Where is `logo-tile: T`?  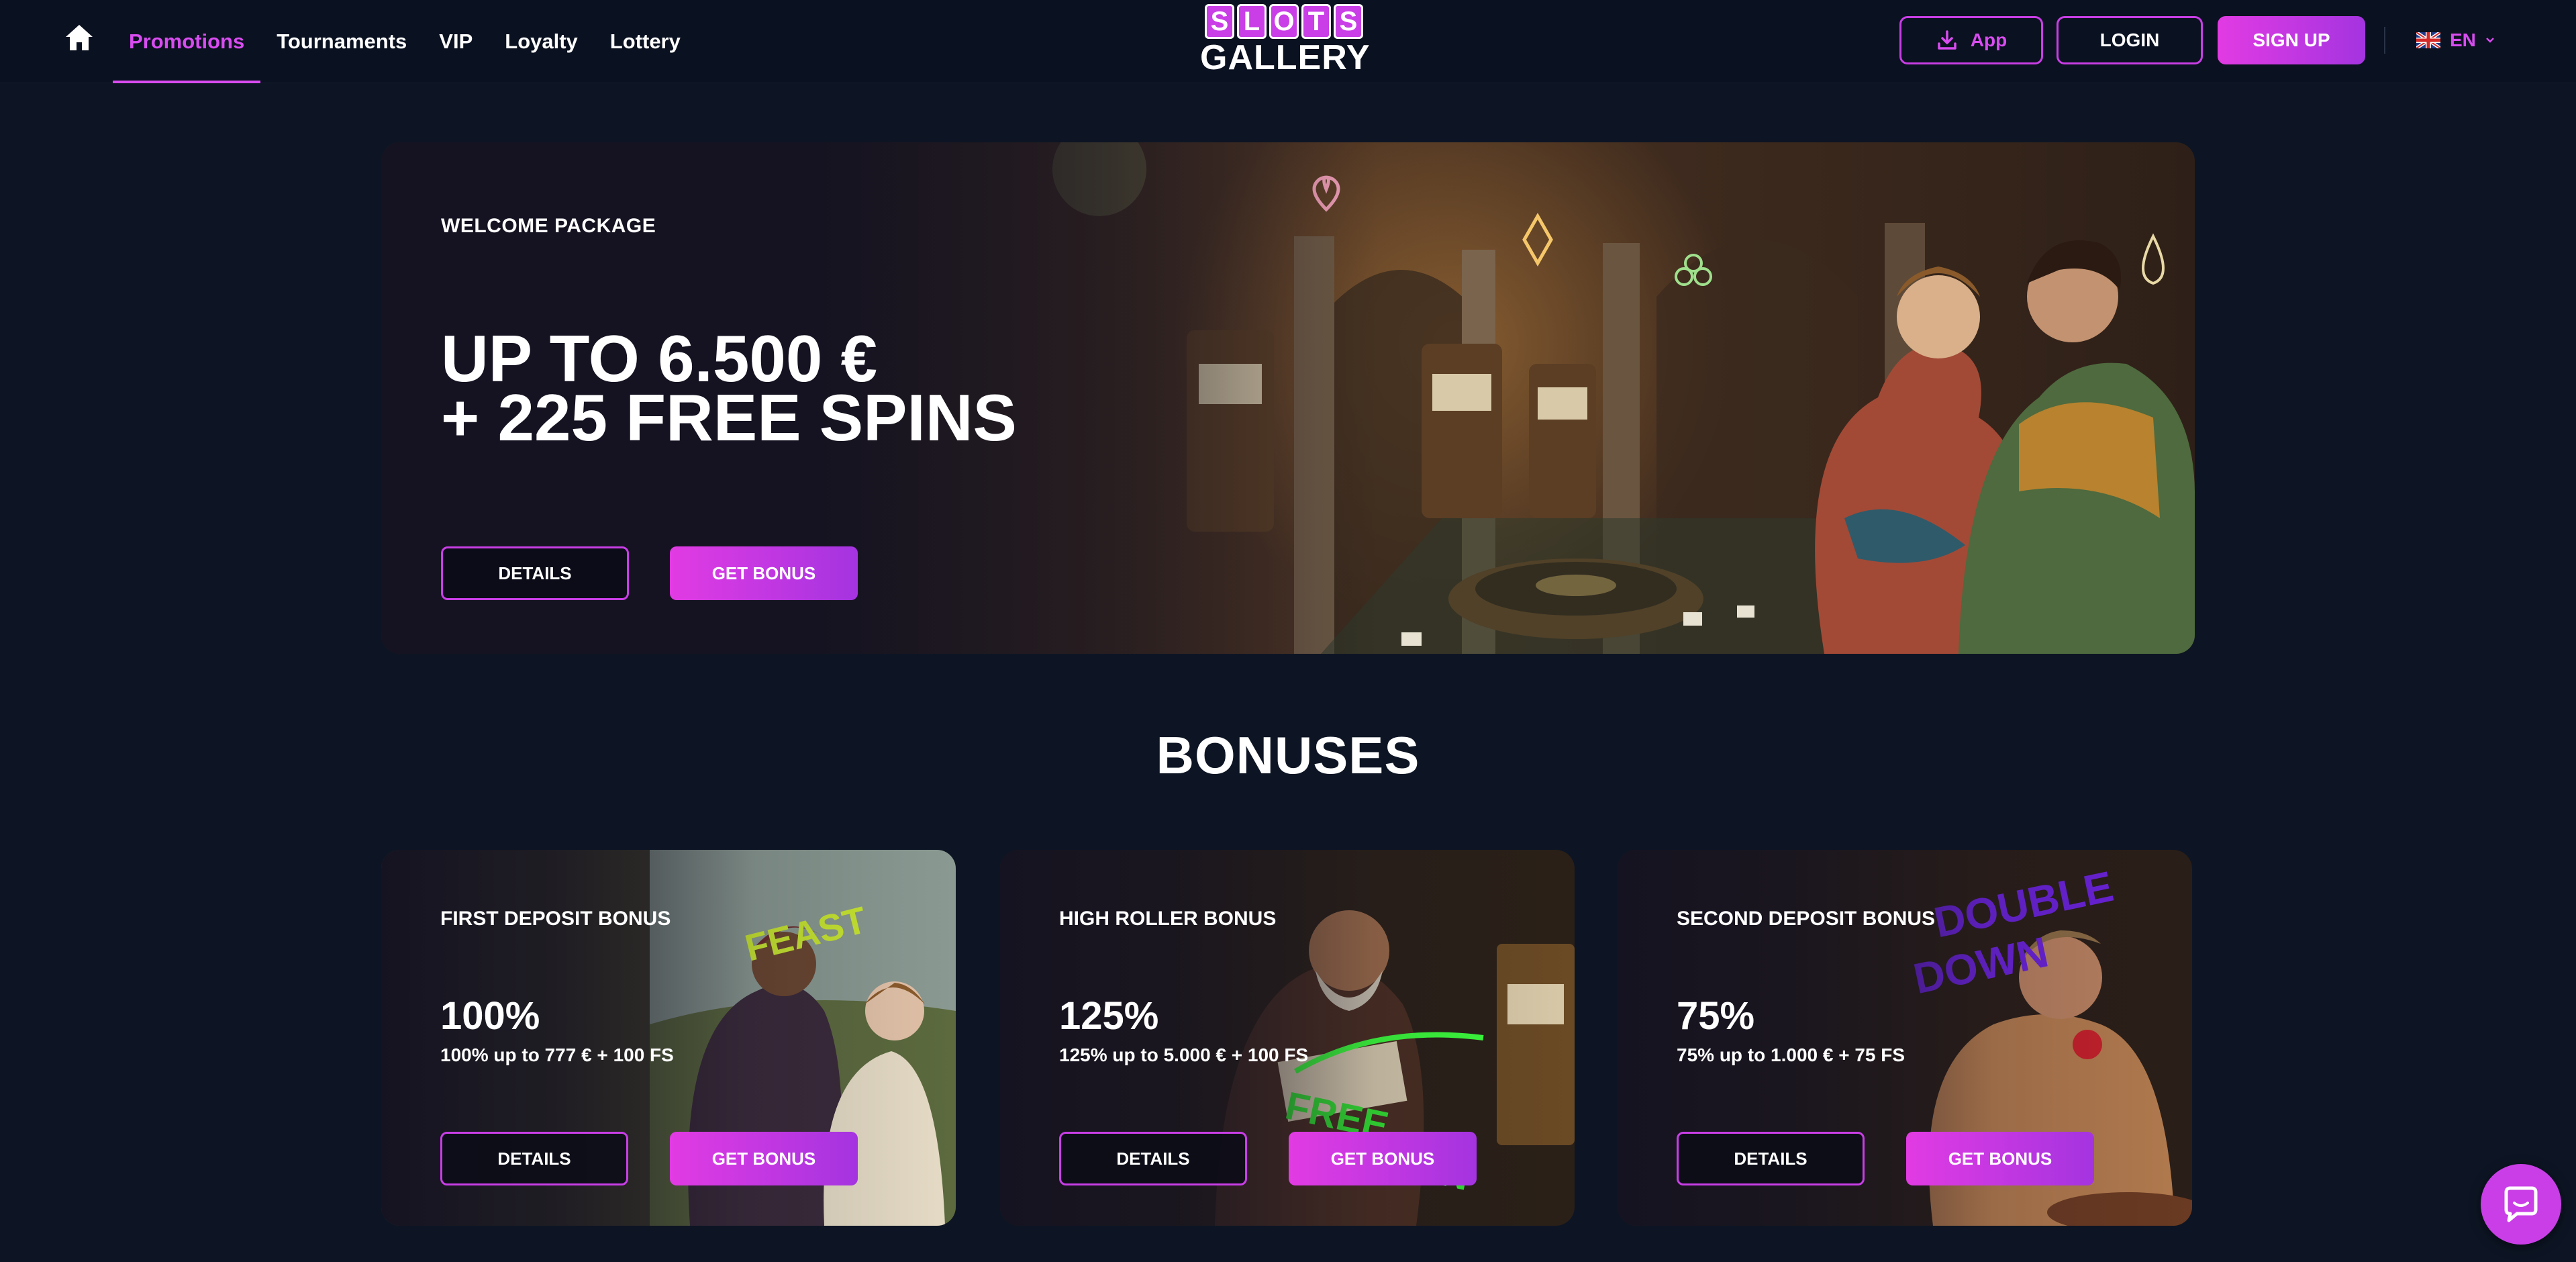
logo-tile: T is located at coordinates (1316, 21).